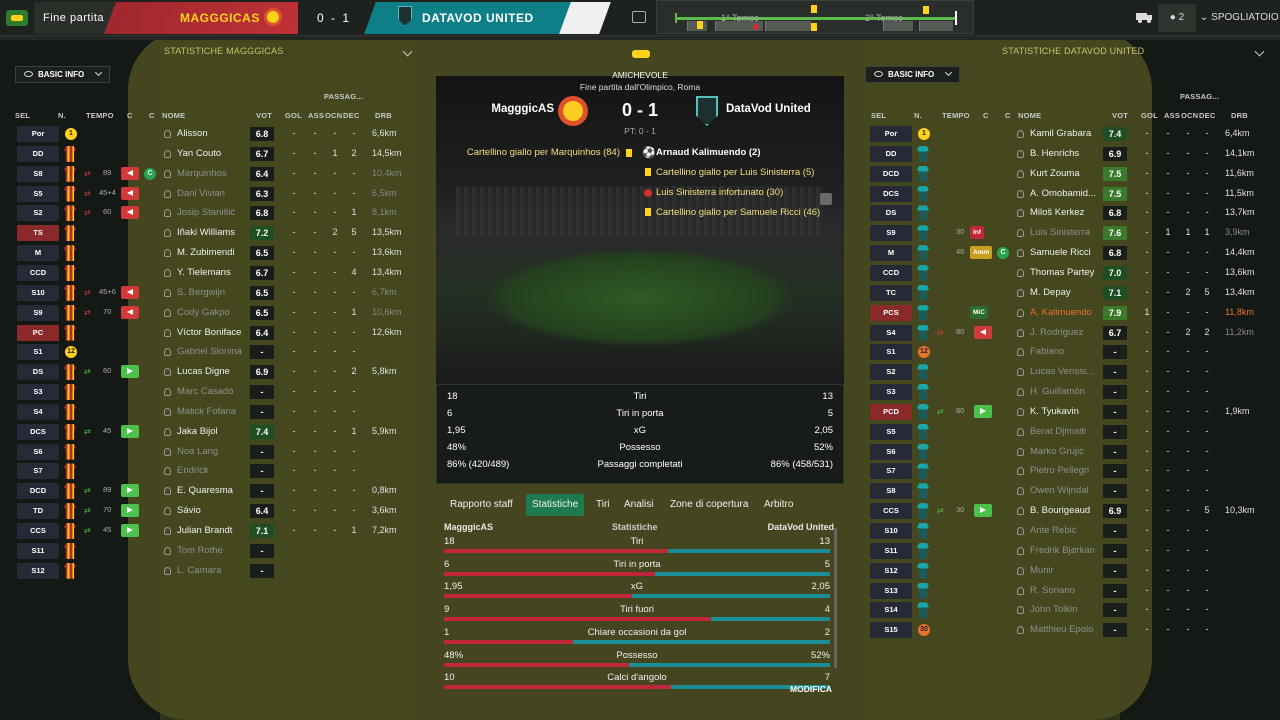  I want to click on player-row: S8 ⇄ 89 C Marquinhos 6.4 - - - - 10,4km, so click(217, 174).